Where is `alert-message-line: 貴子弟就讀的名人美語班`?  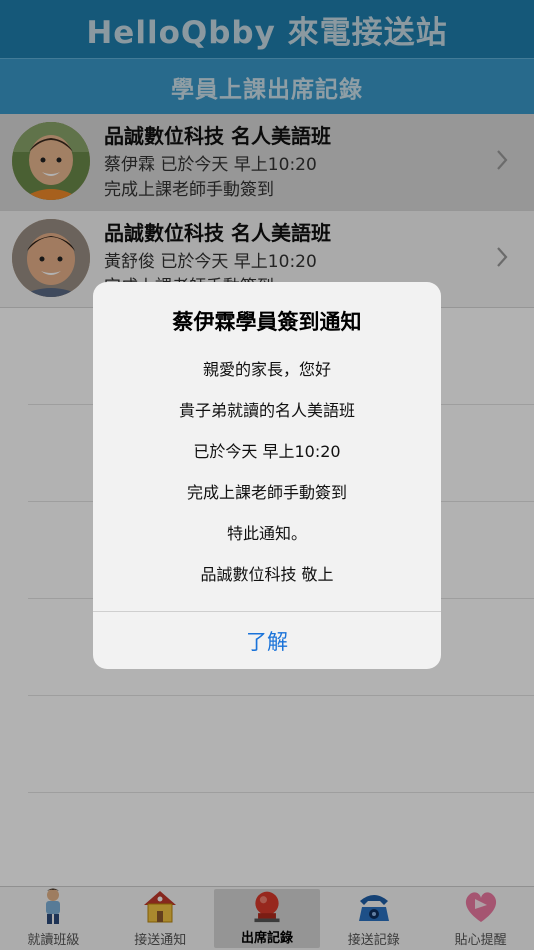 alert-message-line: 貴子弟就讀的名人美語班 is located at coordinates (266, 410).